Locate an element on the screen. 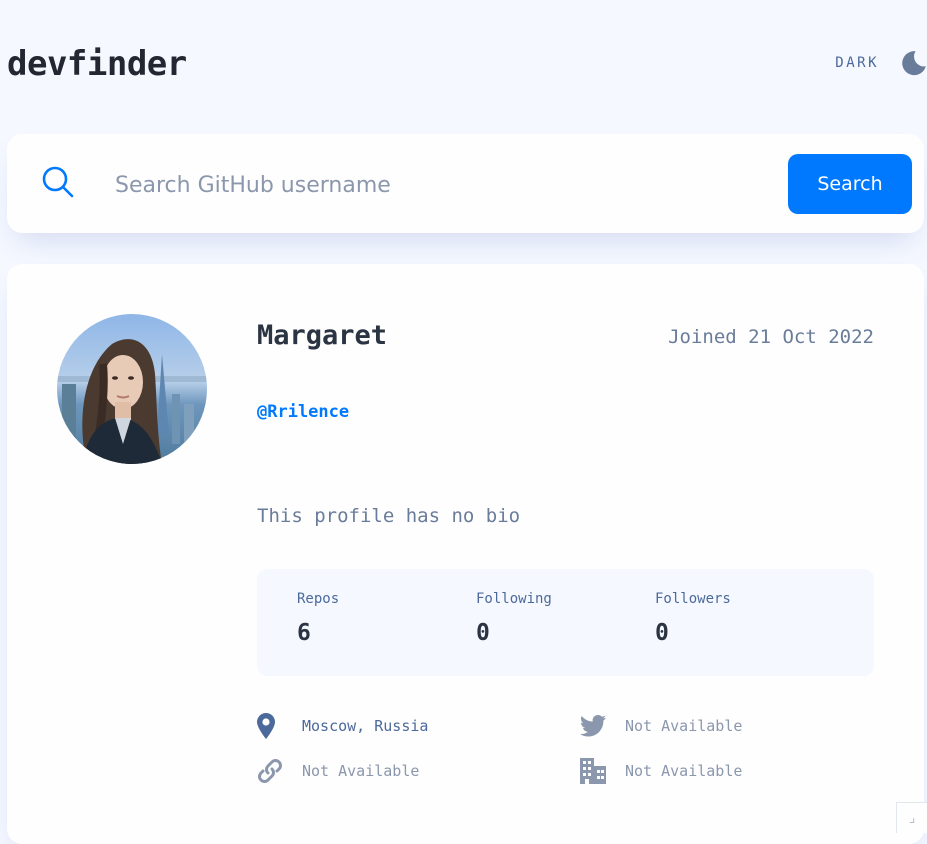 The width and height of the screenshot is (927, 844). stat-following: Following 0 is located at coordinates (514, 618).